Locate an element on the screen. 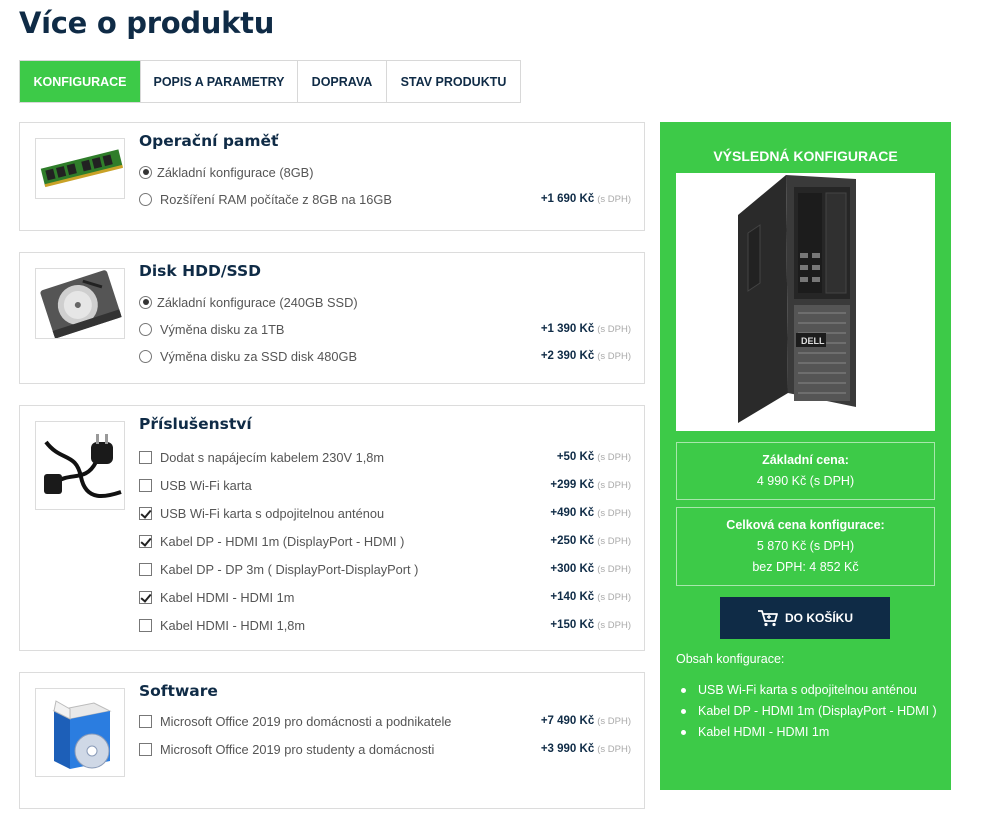 Image resolution: width=1005 pixels, height=822 pixels. option-label: USB Wi-Fi karta s odpojitelnou anténou is located at coordinates (272, 513).